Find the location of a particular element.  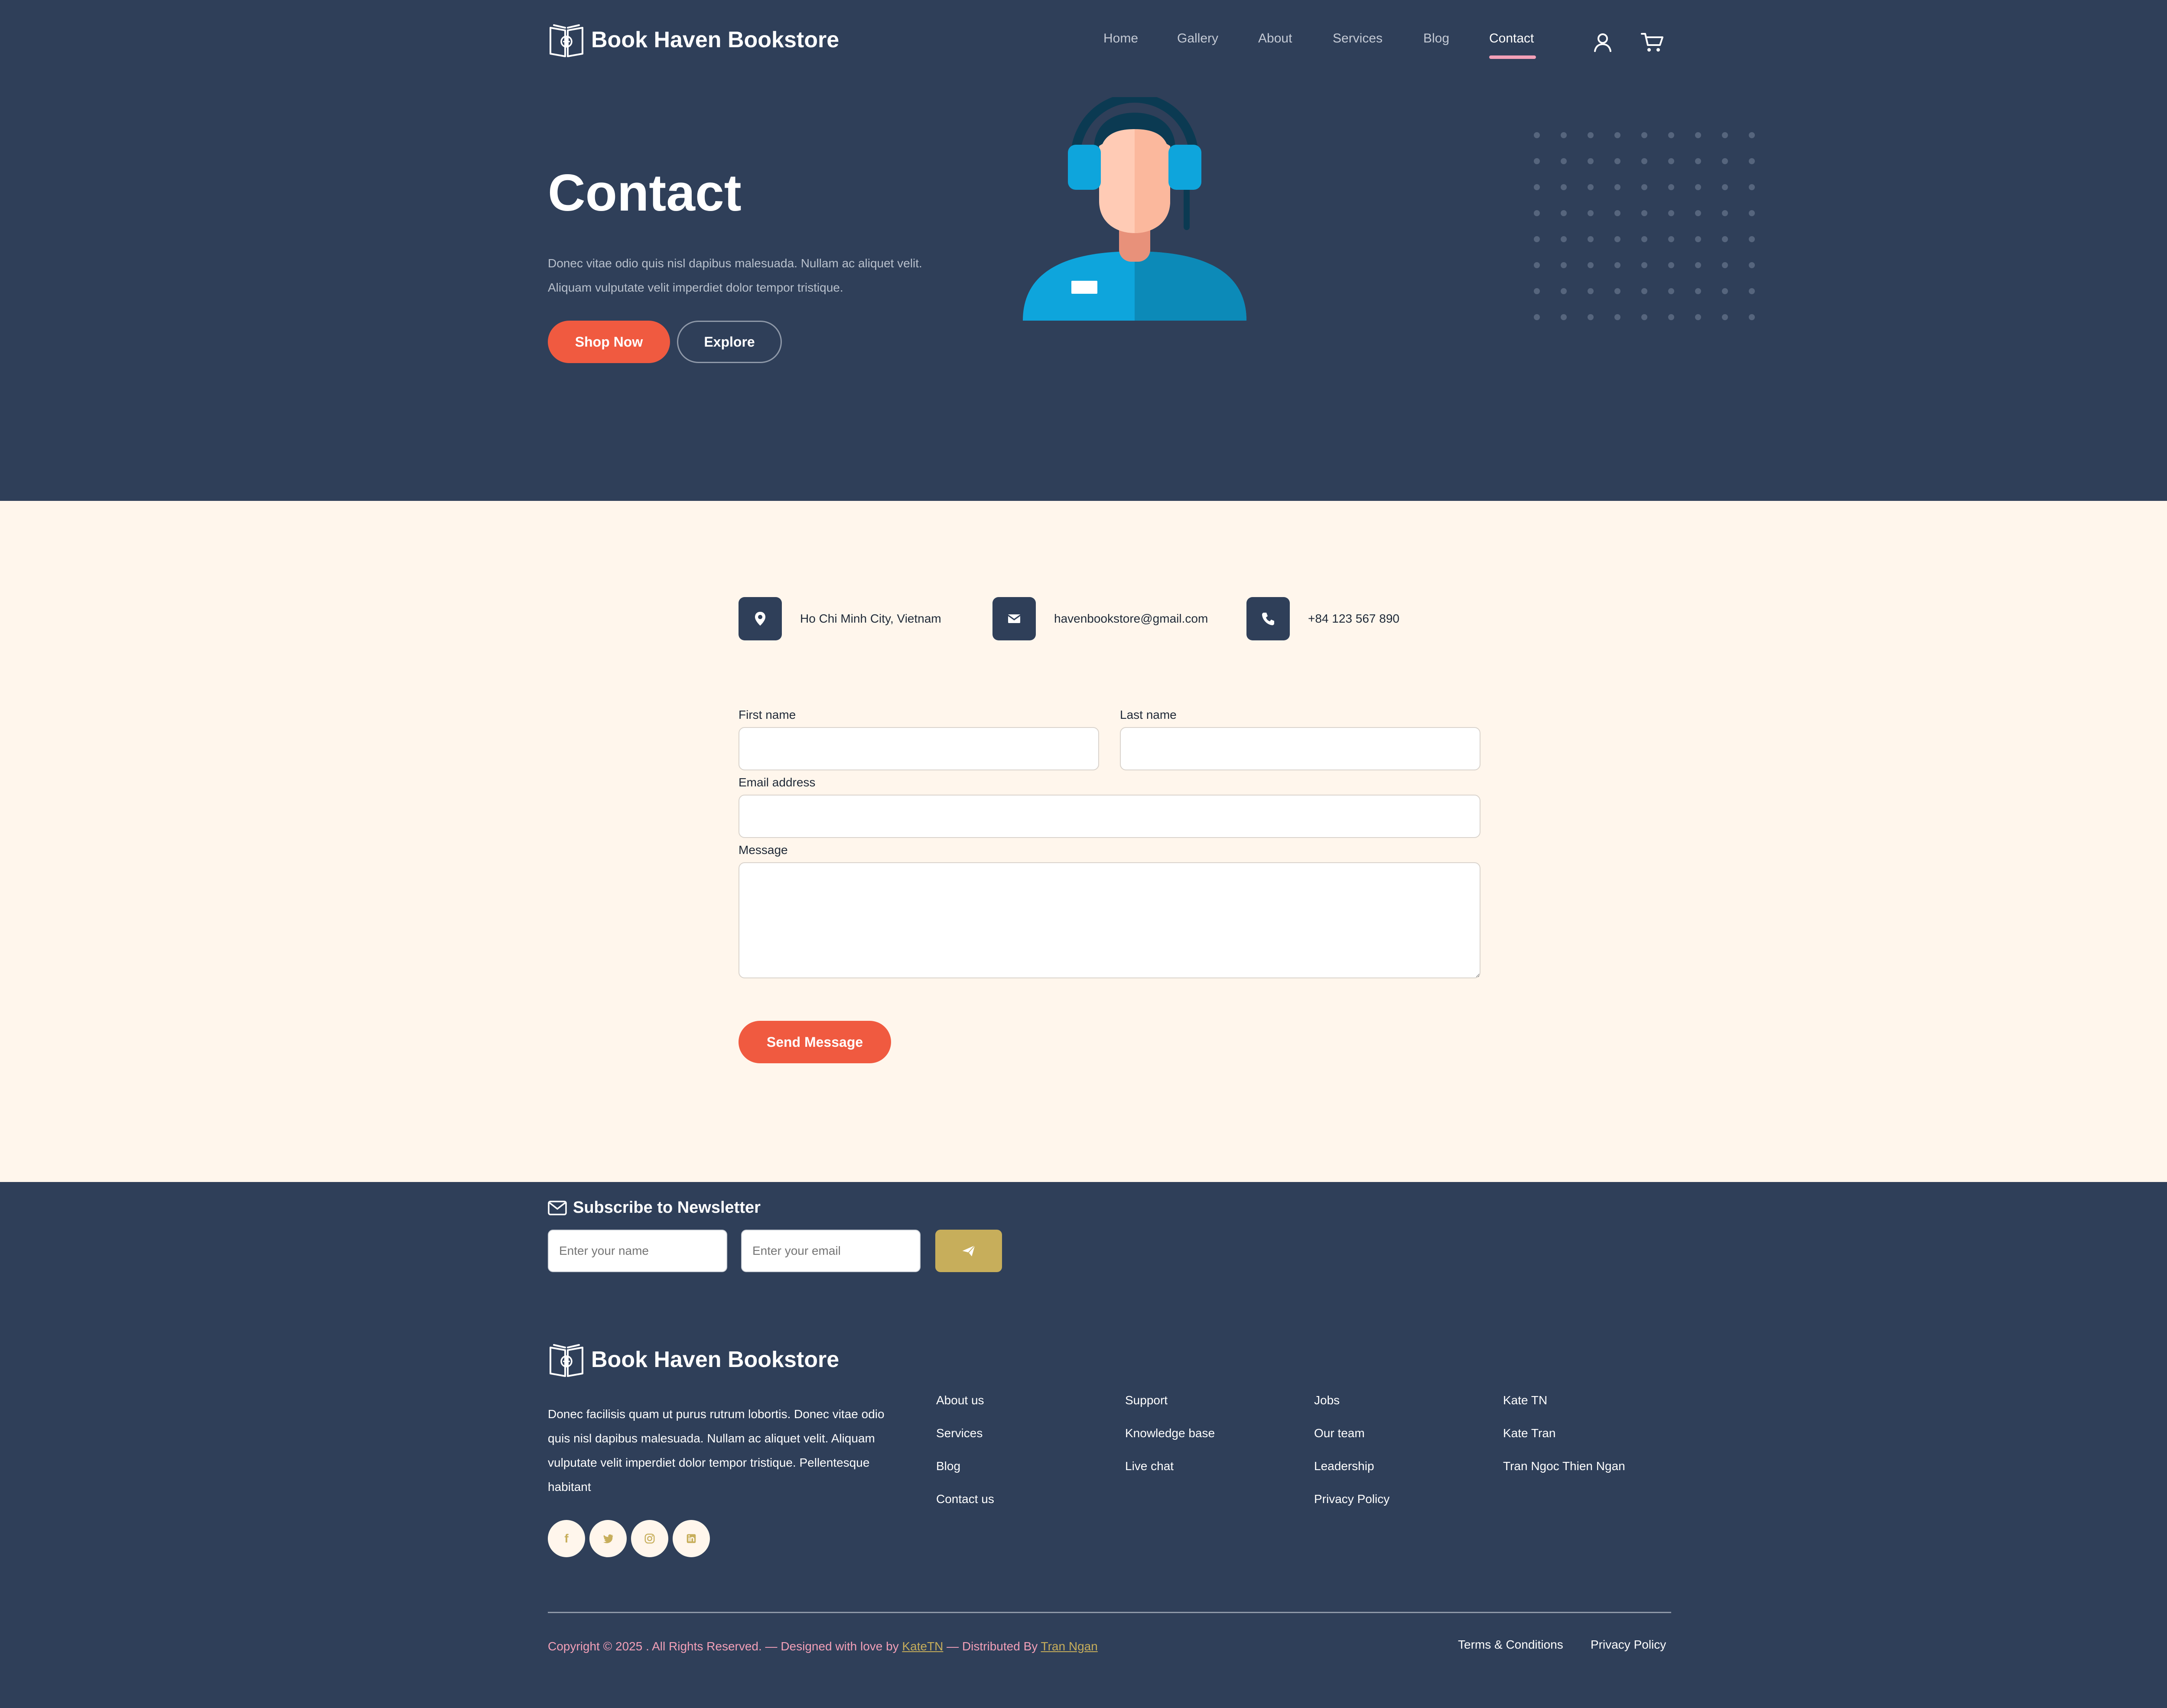

footer-link-leadership: Leadership is located at coordinates (1351, 1473).